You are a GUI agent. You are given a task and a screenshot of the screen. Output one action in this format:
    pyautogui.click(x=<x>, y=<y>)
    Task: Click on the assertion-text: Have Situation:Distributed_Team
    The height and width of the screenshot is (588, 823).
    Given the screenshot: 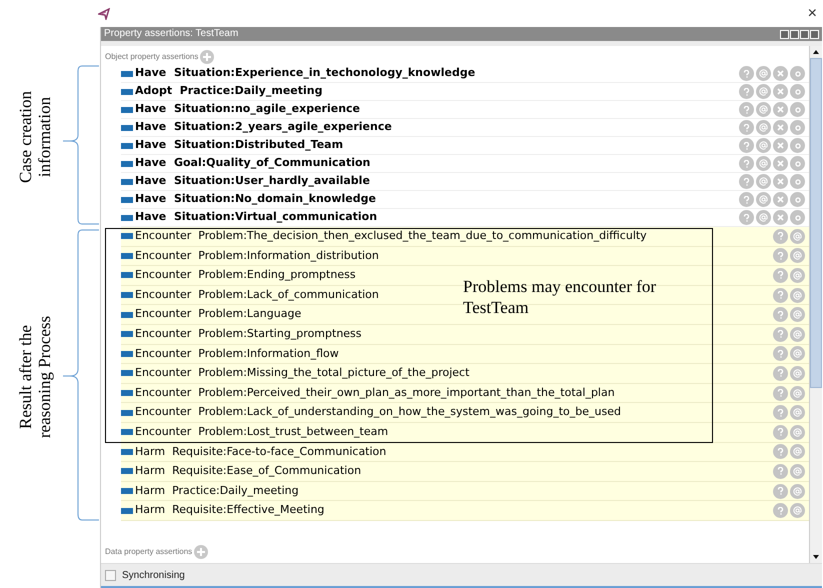 What is the action you would take?
    pyautogui.click(x=239, y=145)
    